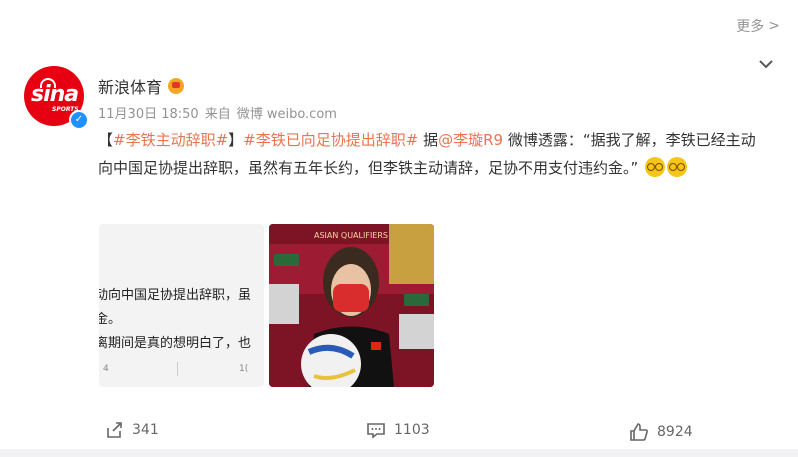  Describe the element at coordinates (110, 319) in the screenshot. I see `image-text-line: 金。` at that location.